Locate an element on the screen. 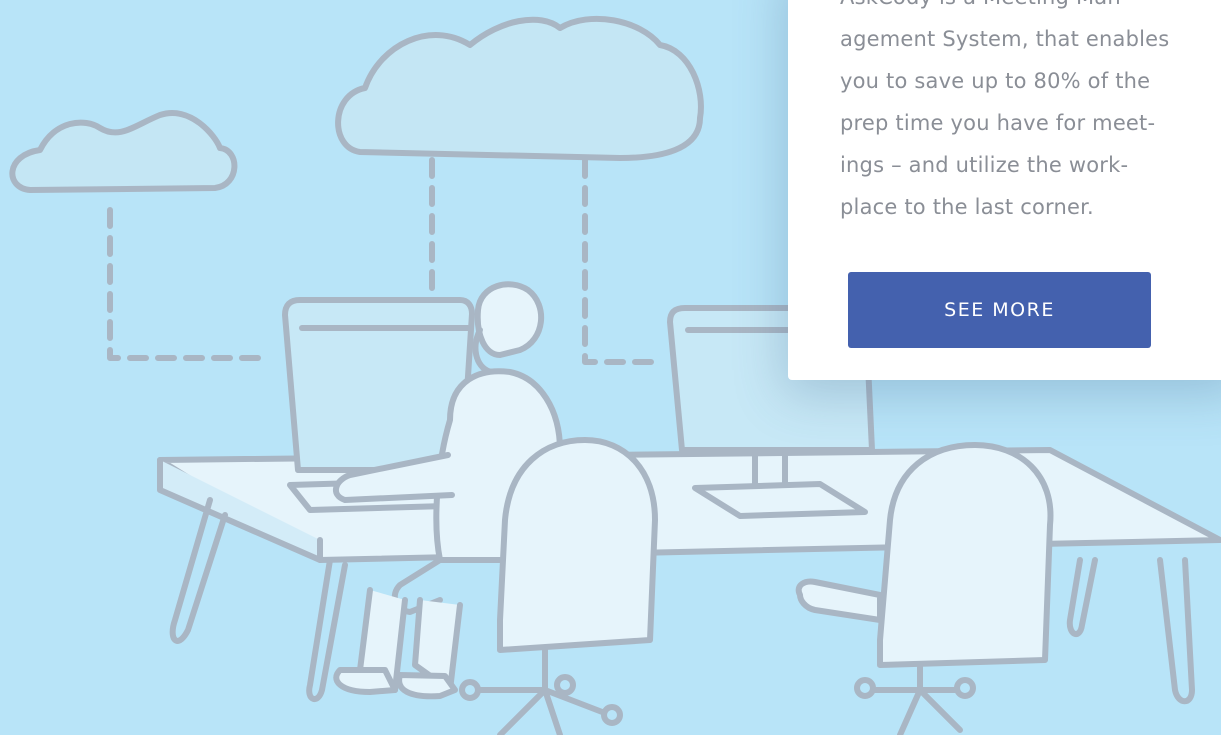 The width and height of the screenshot is (1221, 735). promo-line: AskCody is a Meeting Man- is located at coordinates (1025, 9).